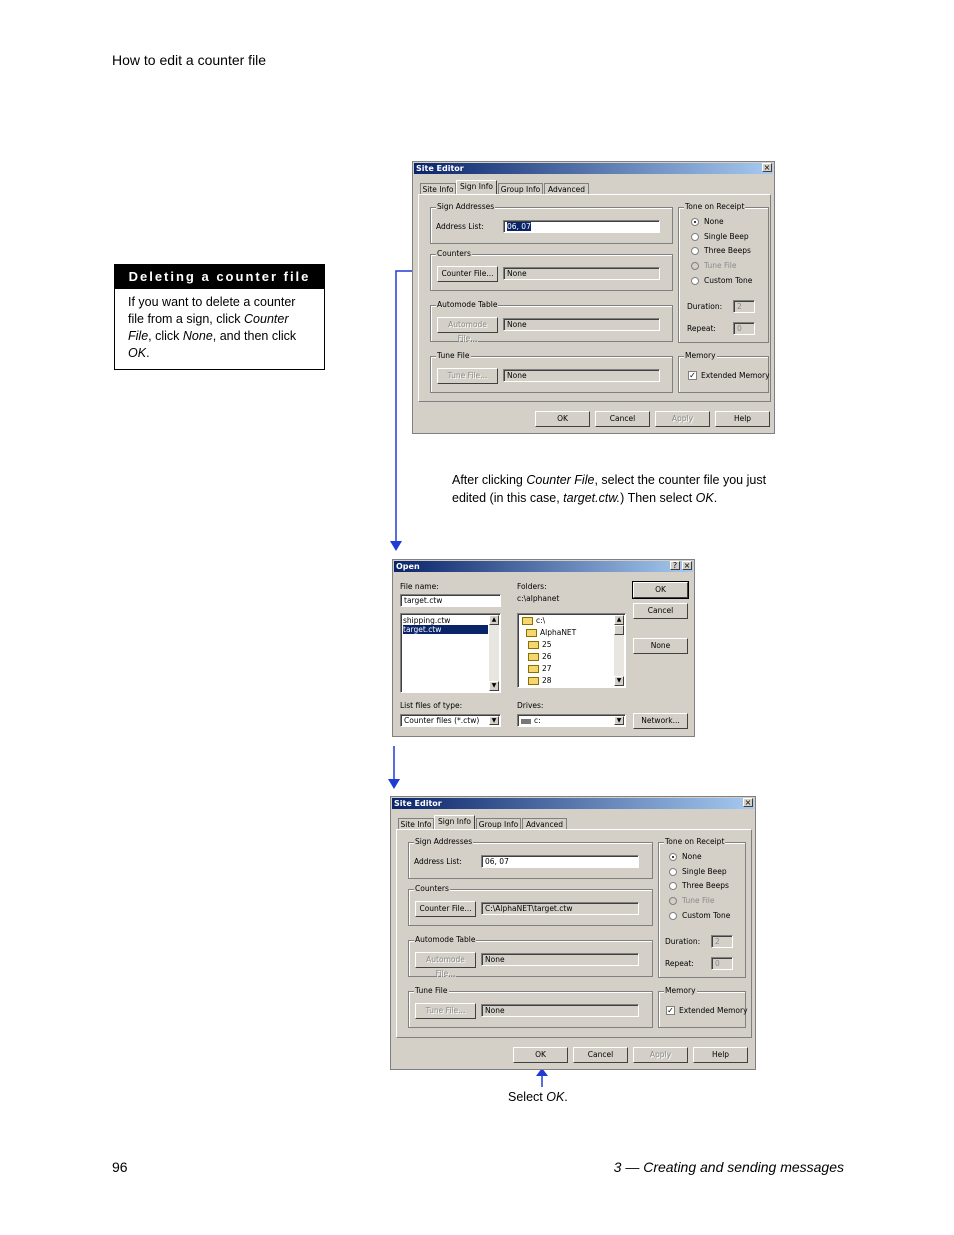 This screenshot has height=1235, width=954. What do you see at coordinates (431, 705) in the screenshot?
I see `list-type-label: List files of type:` at bounding box center [431, 705].